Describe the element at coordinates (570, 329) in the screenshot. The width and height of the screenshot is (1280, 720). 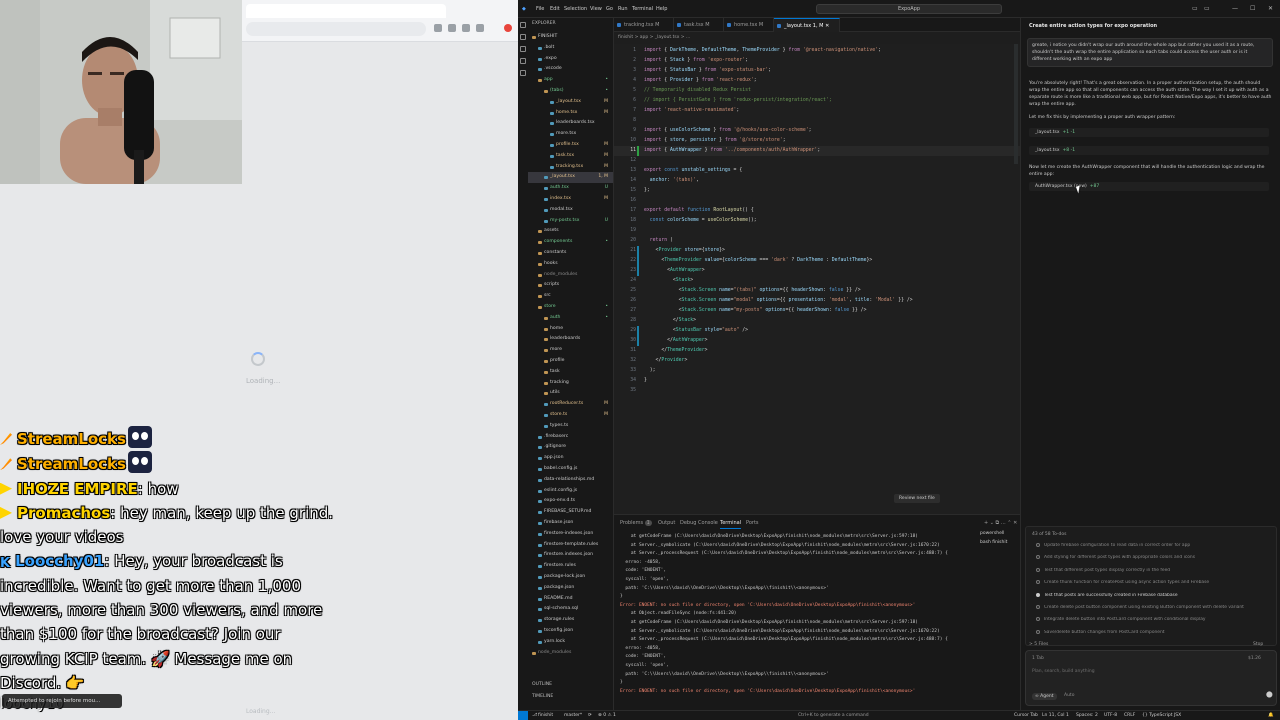
I see `explorer-item: home` at that location.